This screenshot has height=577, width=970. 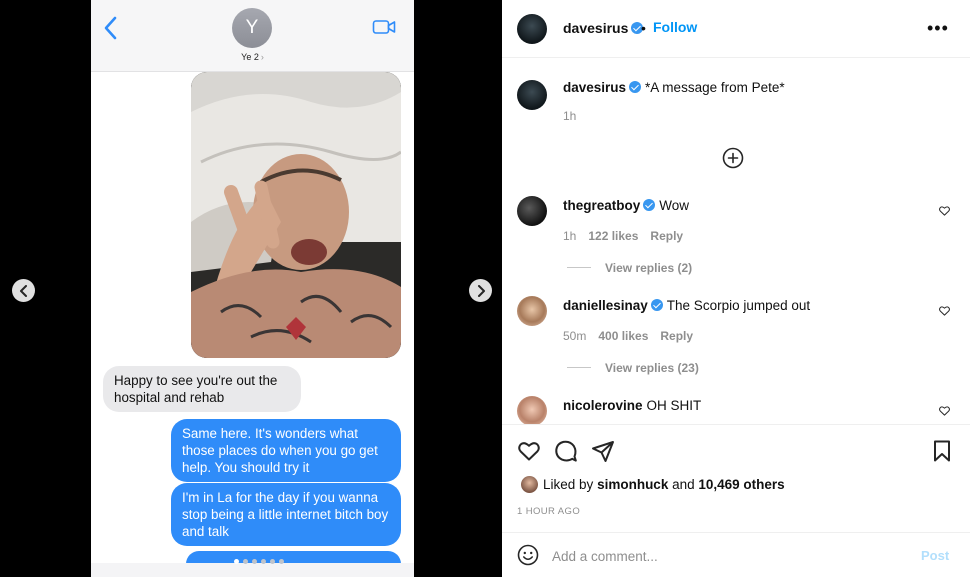 I want to click on comment-username: daniellesinay, so click(x=605, y=305).